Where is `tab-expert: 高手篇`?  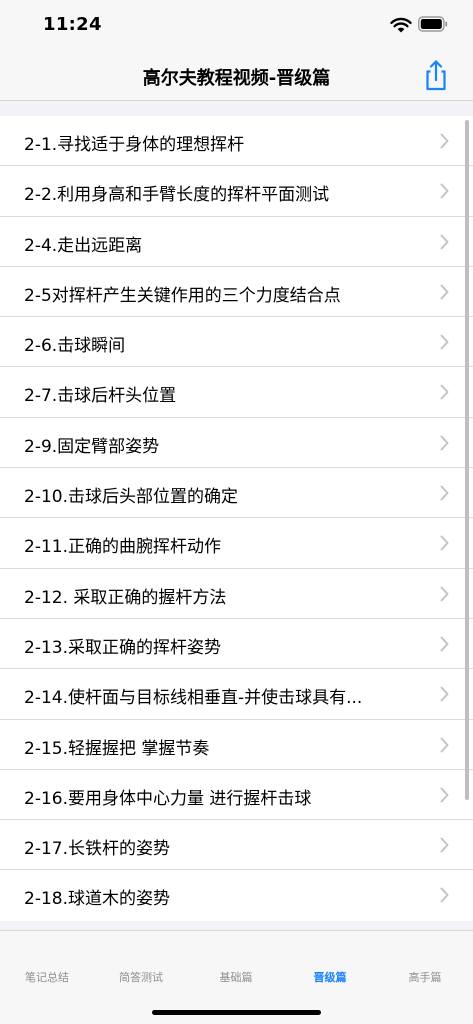
tab-expert: 高手篇 is located at coordinates (425, 977).